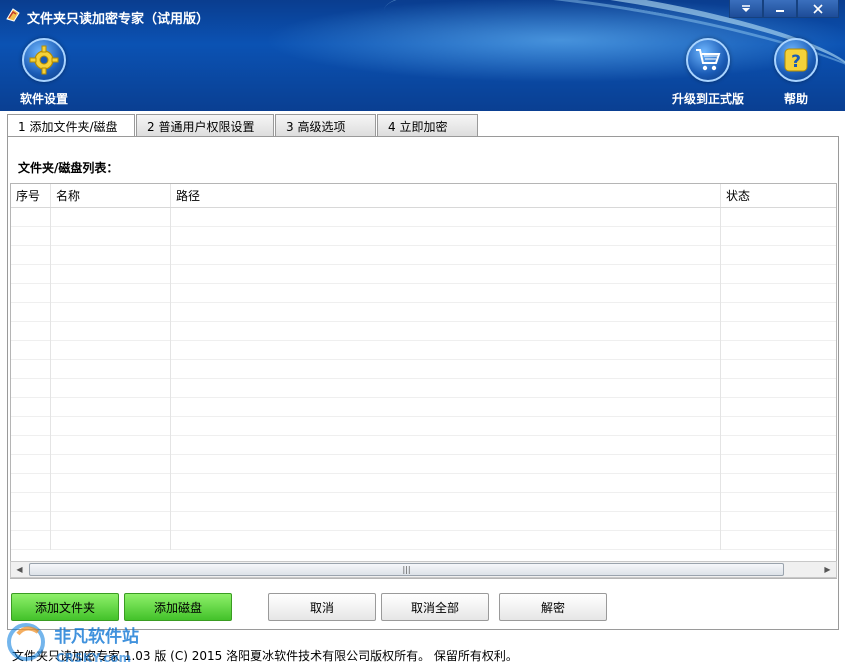 The image size is (845, 671). What do you see at coordinates (553, 607) in the screenshot?
I see `decrypt-button: 解密` at bounding box center [553, 607].